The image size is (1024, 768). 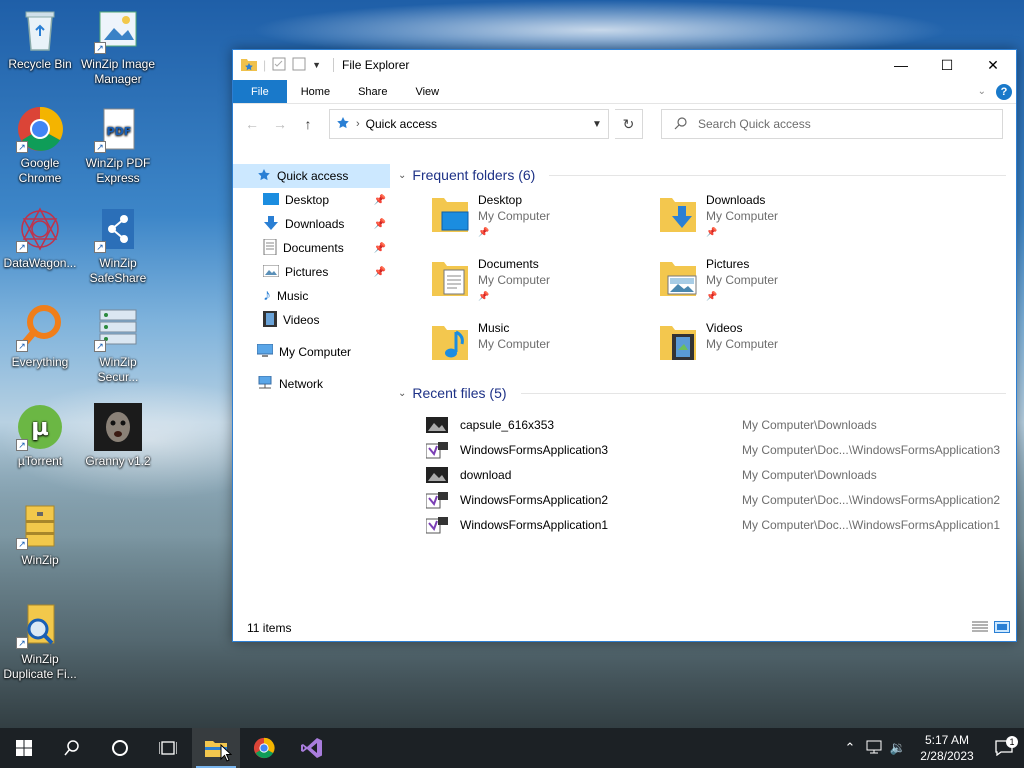 What do you see at coordinates (772, 281) in the screenshot?
I see `frequent-folder-pictures: Pictures My Computer 📌` at bounding box center [772, 281].